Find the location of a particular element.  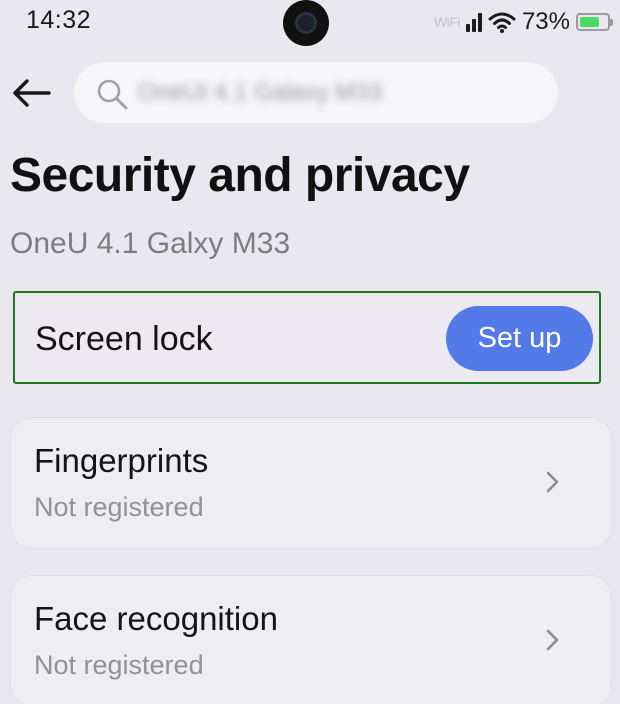

screen-lock-row: Screen lock Set up is located at coordinates (307, 337).